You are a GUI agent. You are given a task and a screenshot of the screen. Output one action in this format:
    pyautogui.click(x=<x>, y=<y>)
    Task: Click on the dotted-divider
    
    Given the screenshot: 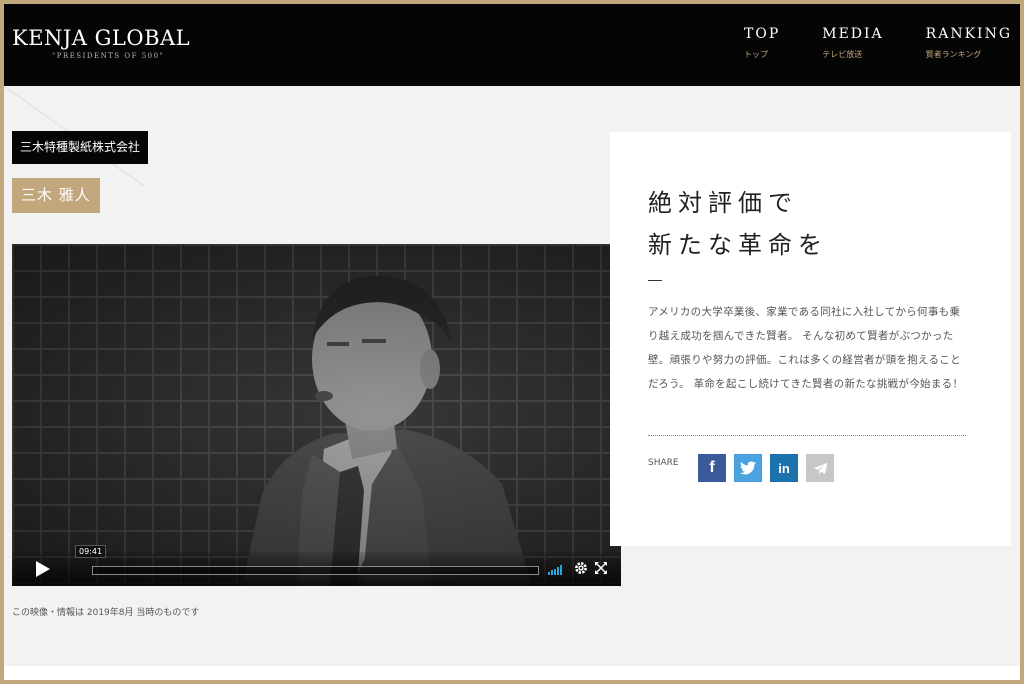 What is the action you would take?
    pyautogui.click(x=807, y=435)
    